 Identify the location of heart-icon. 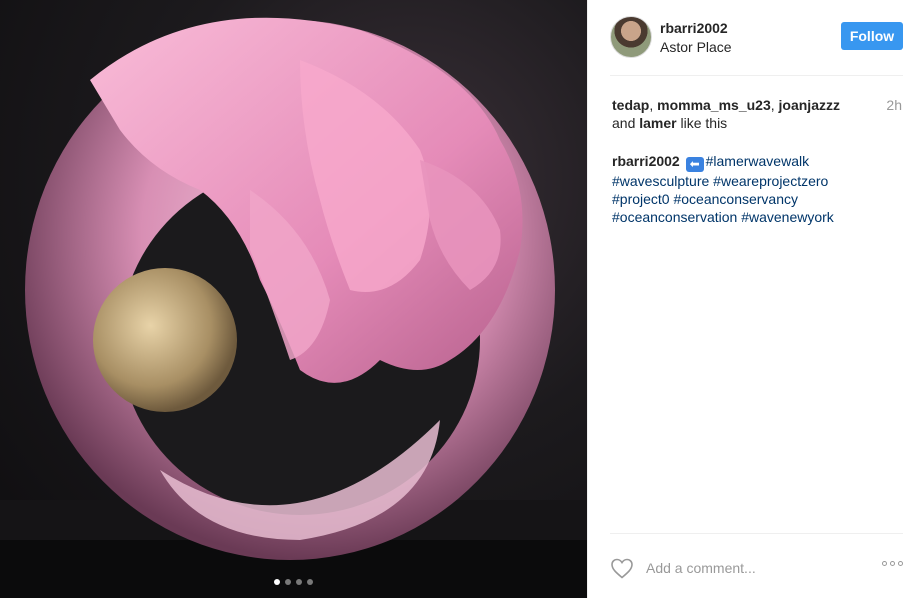
(622, 568).